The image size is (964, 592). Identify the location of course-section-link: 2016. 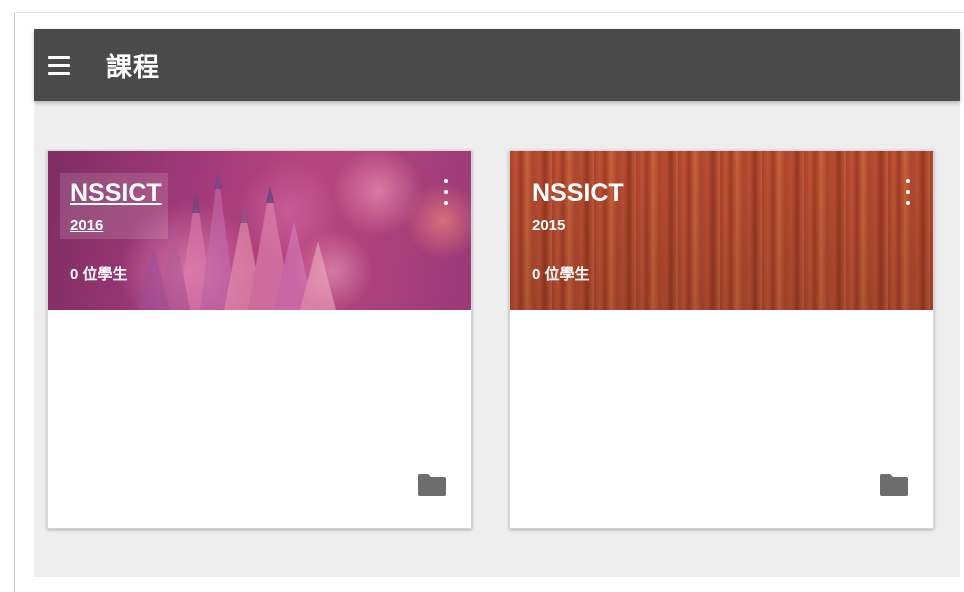
(86, 225).